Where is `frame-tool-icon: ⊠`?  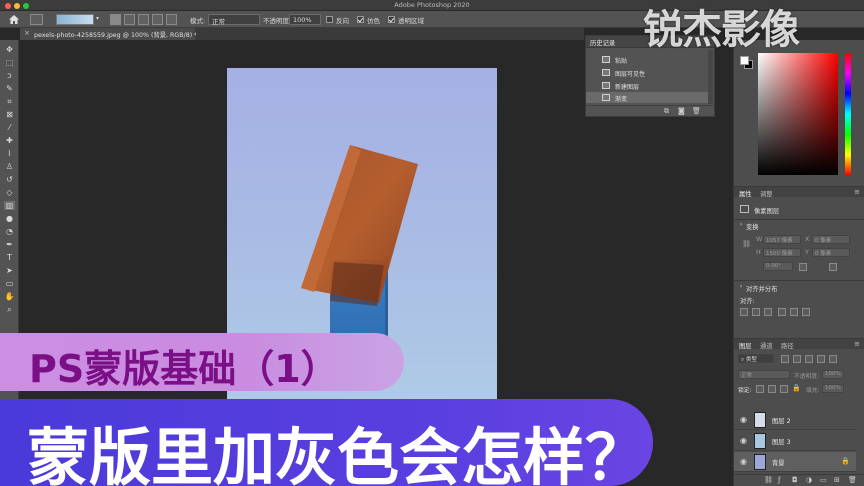 frame-tool-icon: ⊠ is located at coordinates (9, 114).